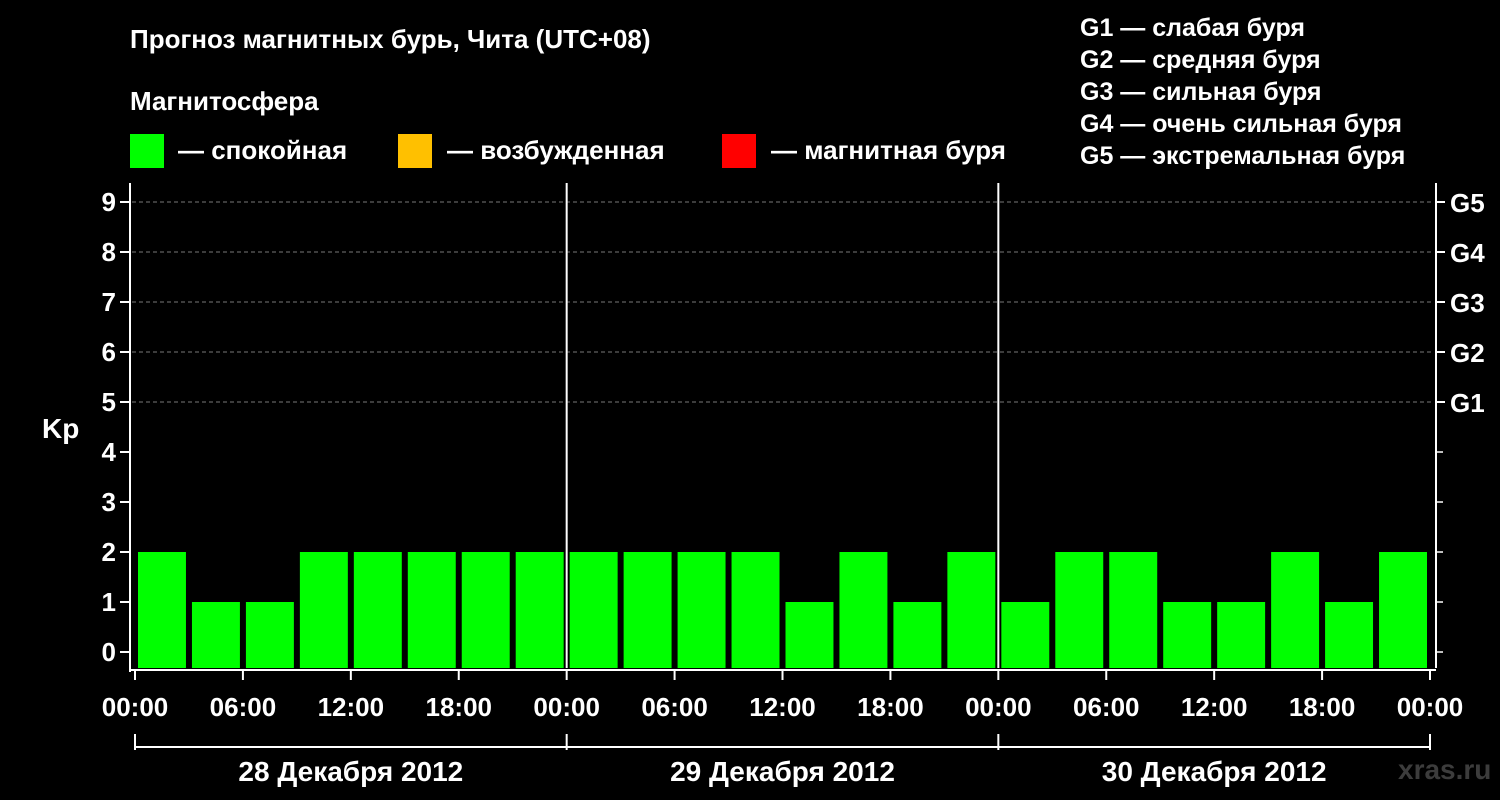 This screenshot has width=1500, height=800. What do you see at coordinates (109, 502) in the screenshot?
I see `y-tick-label: 3` at bounding box center [109, 502].